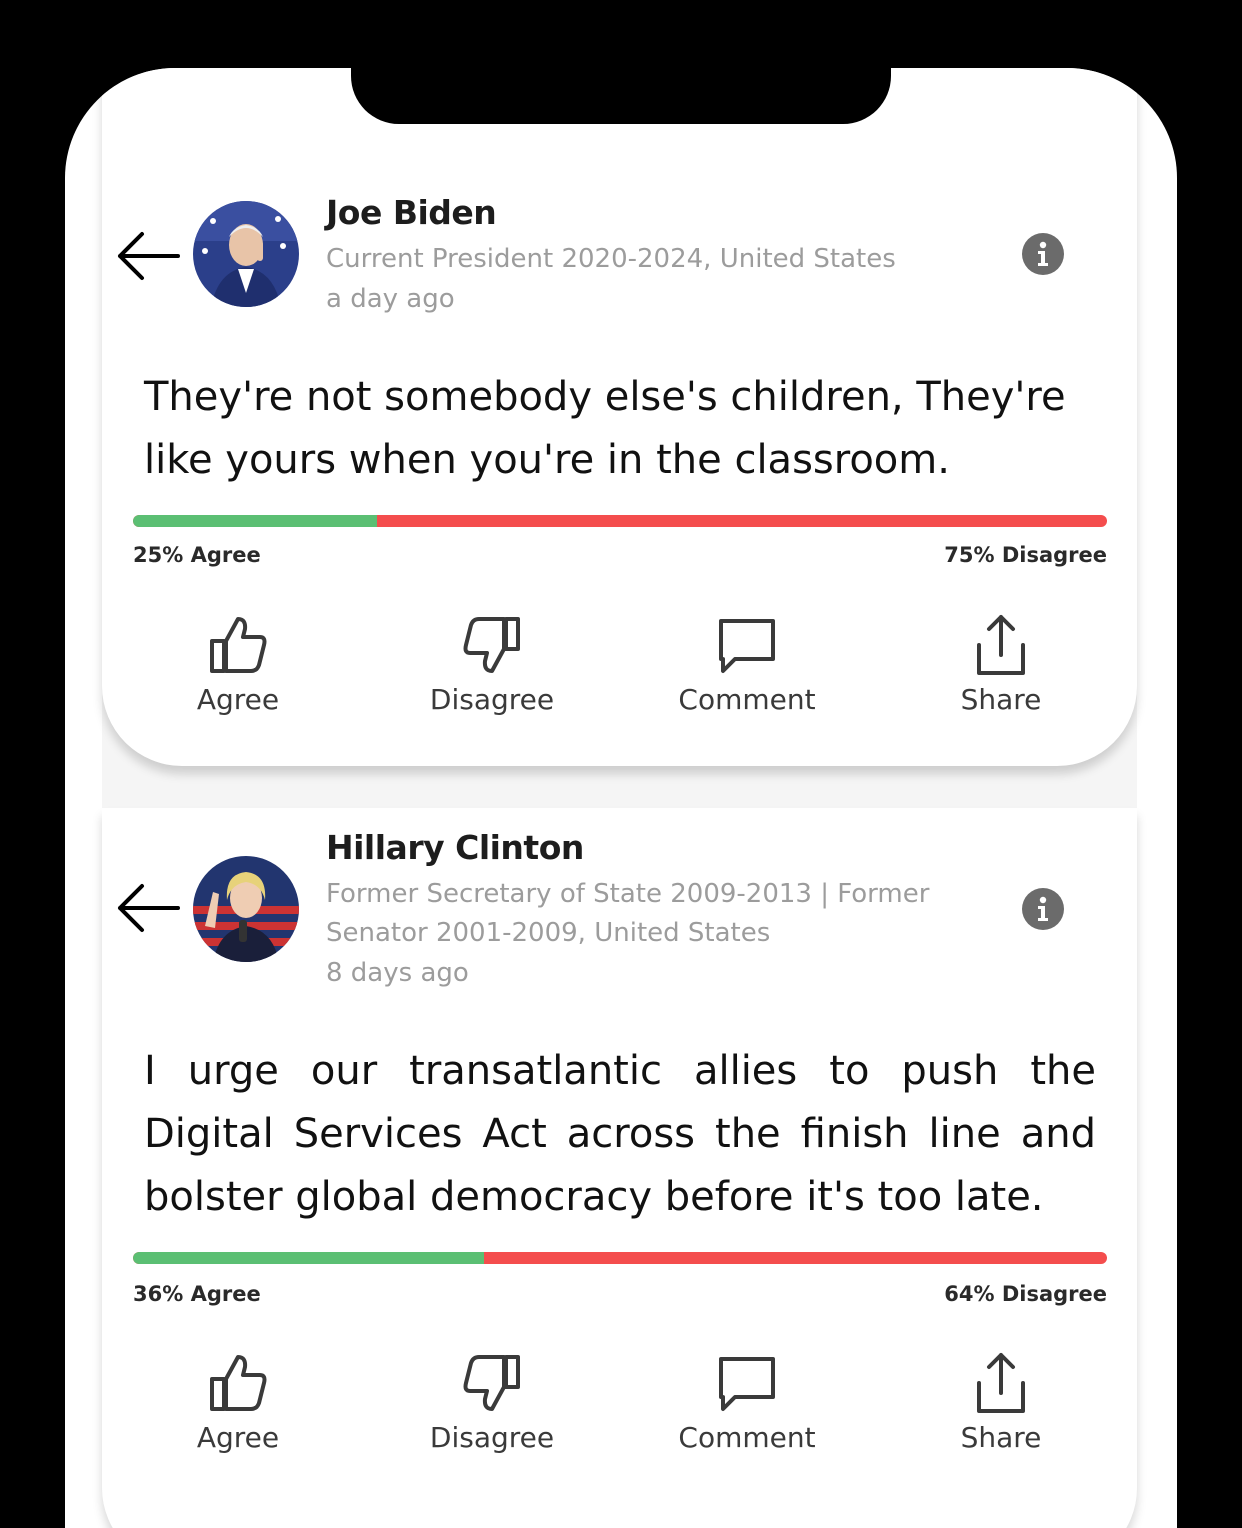 Image resolution: width=1242 pixels, height=1528 pixels. I want to click on author-name: Joe Biden, so click(411, 212).